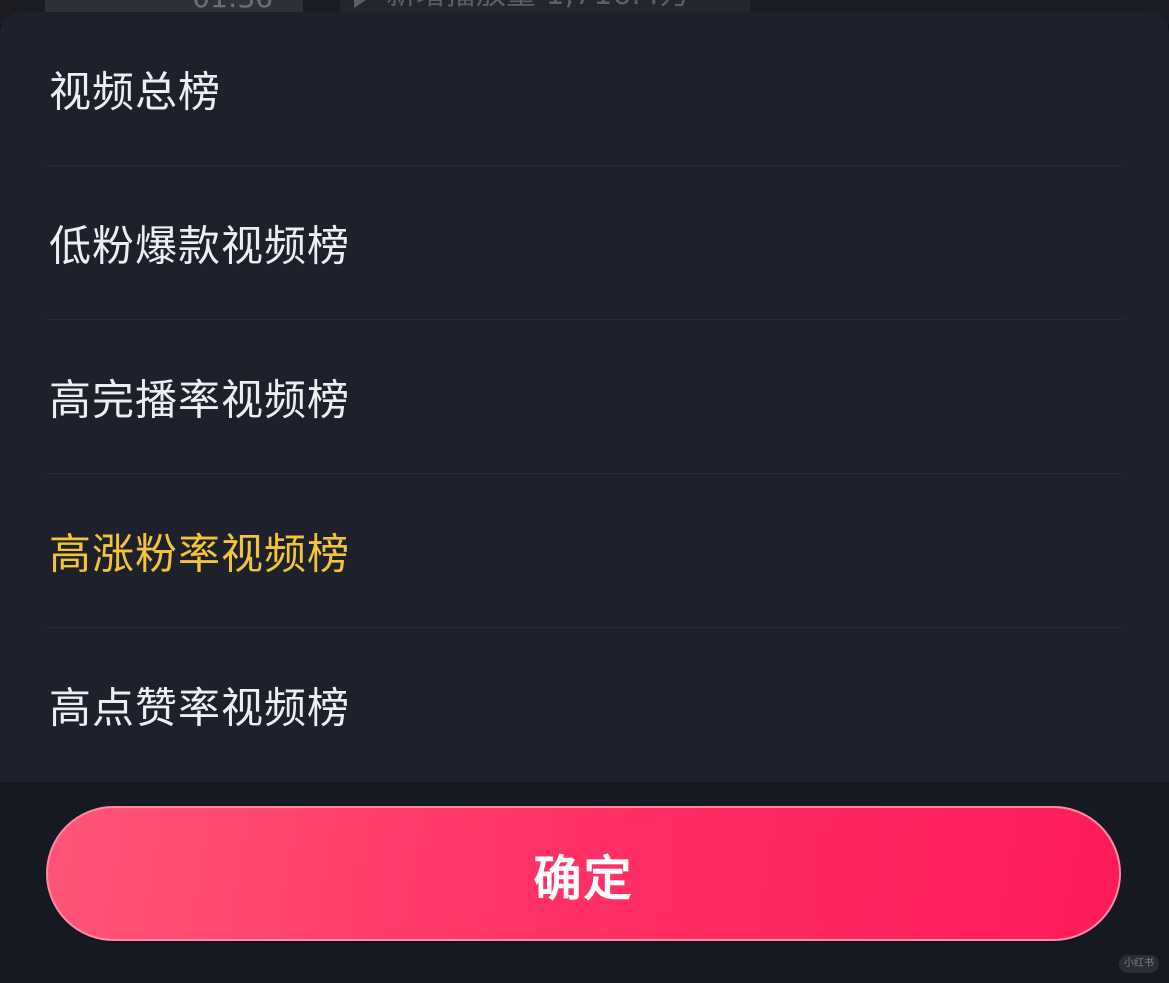  I want to click on option-label: 高完播率视频榜, so click(200, 400).